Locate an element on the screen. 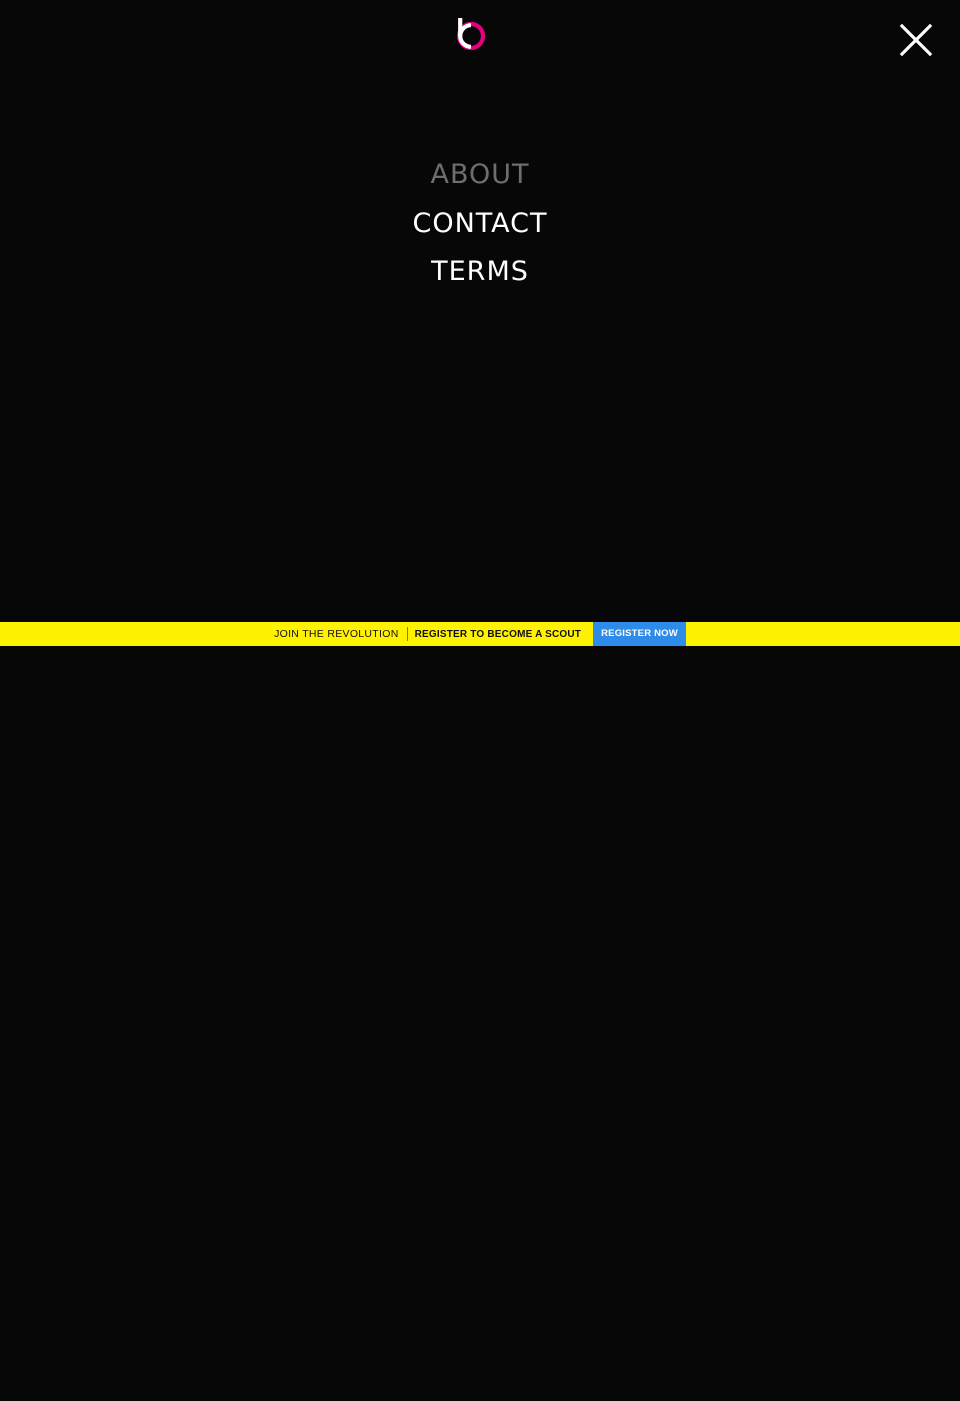 Image resolution: width=960 pixels, height=1401 pixels. menu-link-contact: CONTACT is located at coordinates (479, 223).